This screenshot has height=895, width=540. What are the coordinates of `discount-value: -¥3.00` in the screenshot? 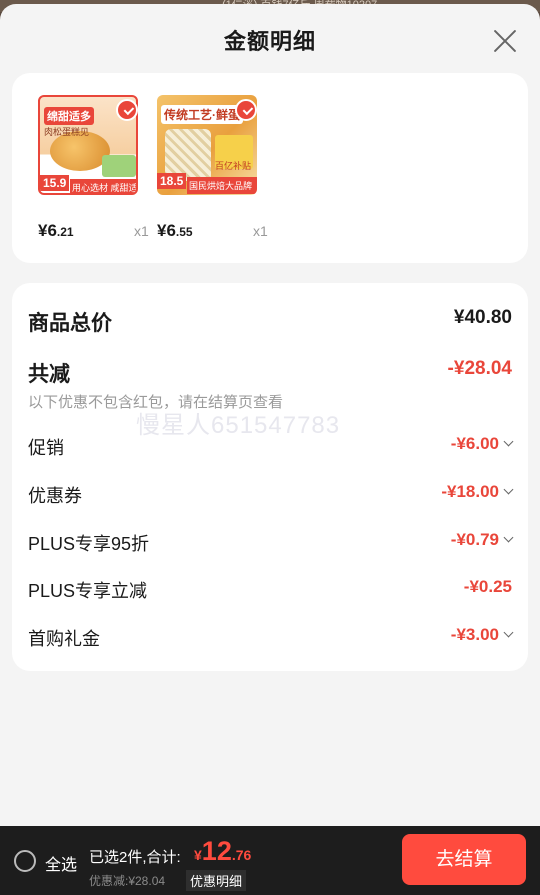 It's located at (482, 635).